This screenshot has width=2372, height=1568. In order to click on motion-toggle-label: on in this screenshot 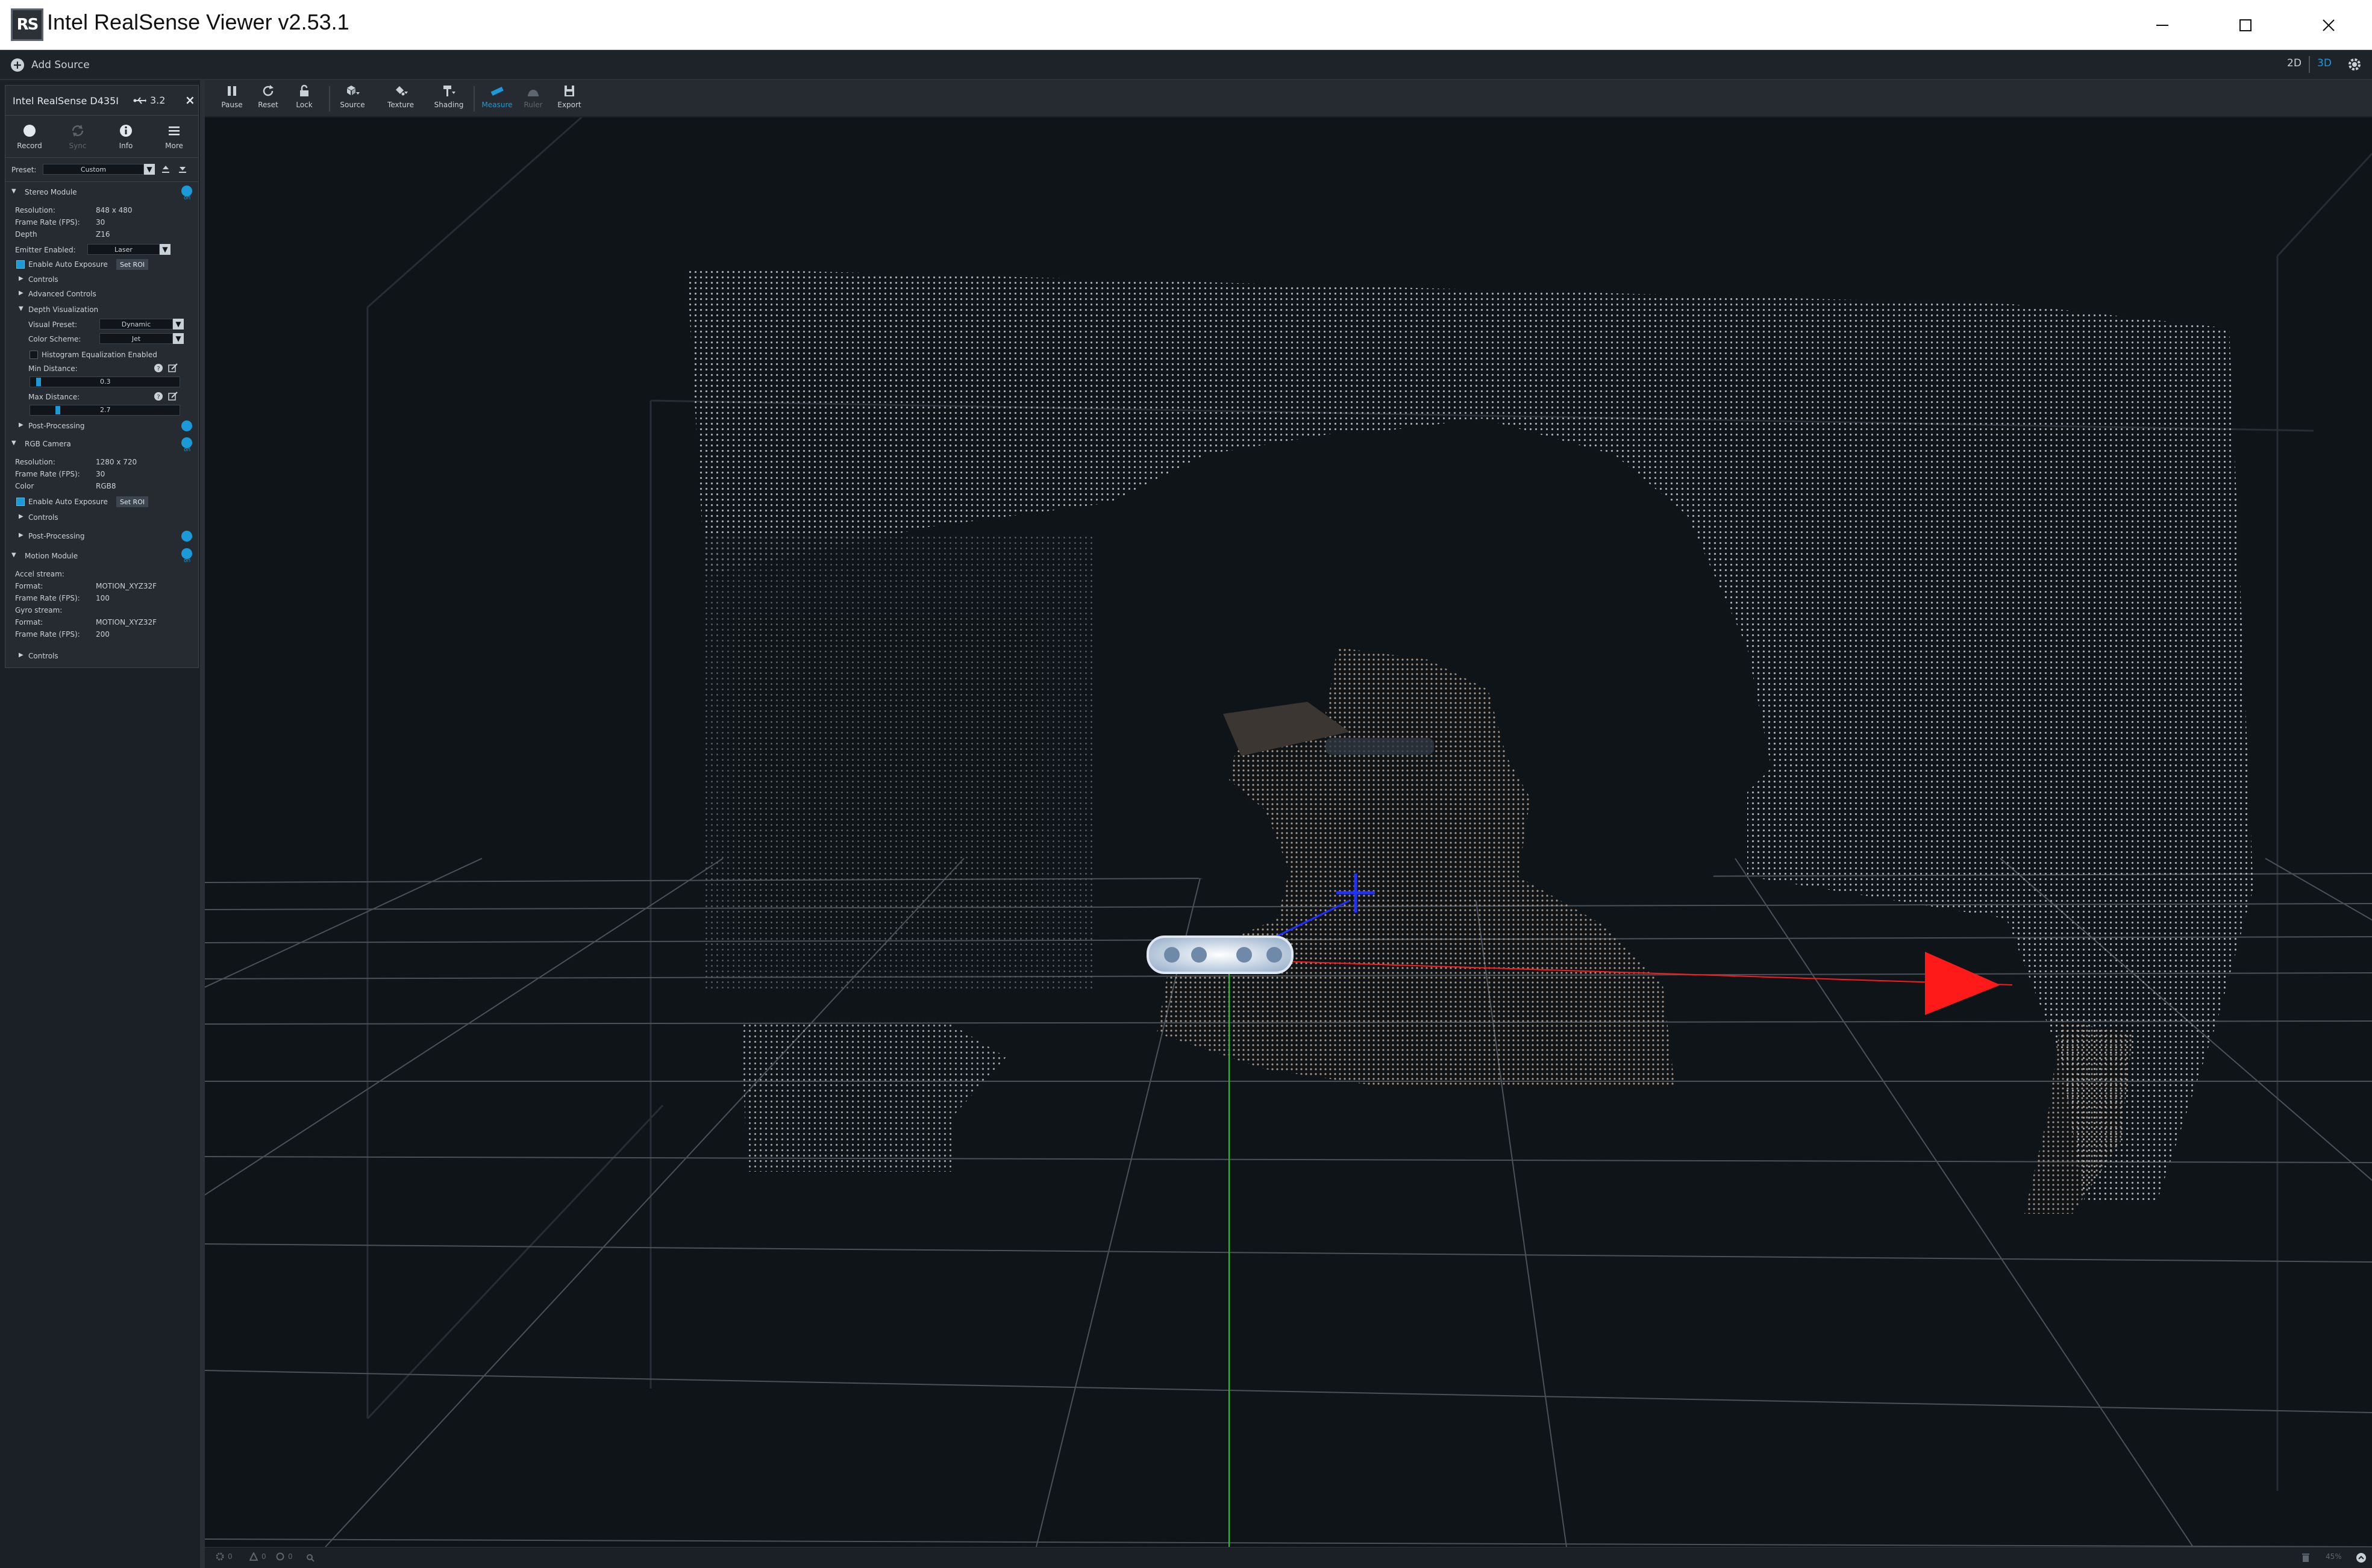, I will do `click(187, 561)`.